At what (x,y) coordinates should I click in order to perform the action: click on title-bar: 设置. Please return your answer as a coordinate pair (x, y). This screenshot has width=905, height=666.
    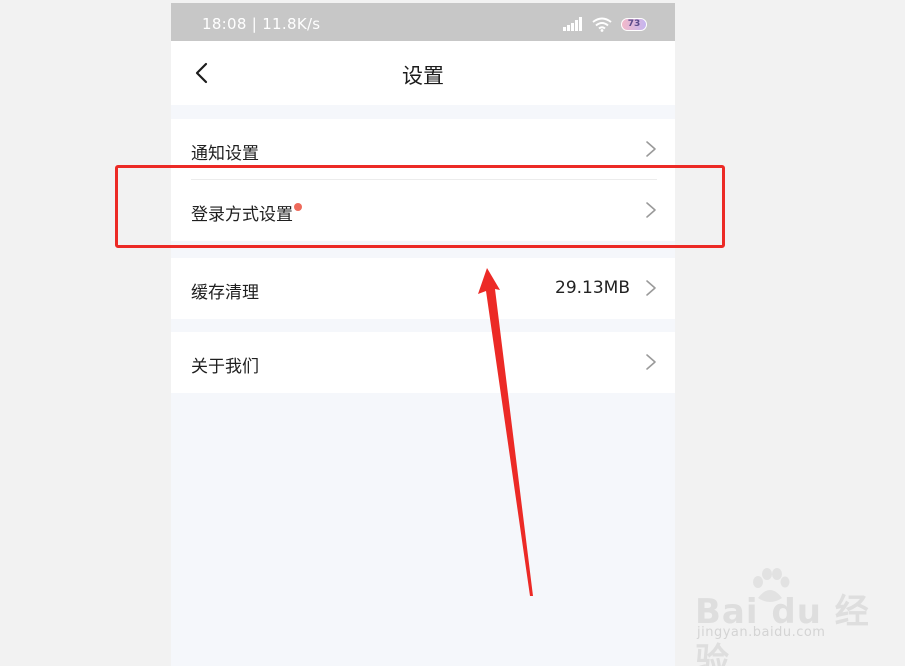
    Looking at the image, I should click on (423, 73).